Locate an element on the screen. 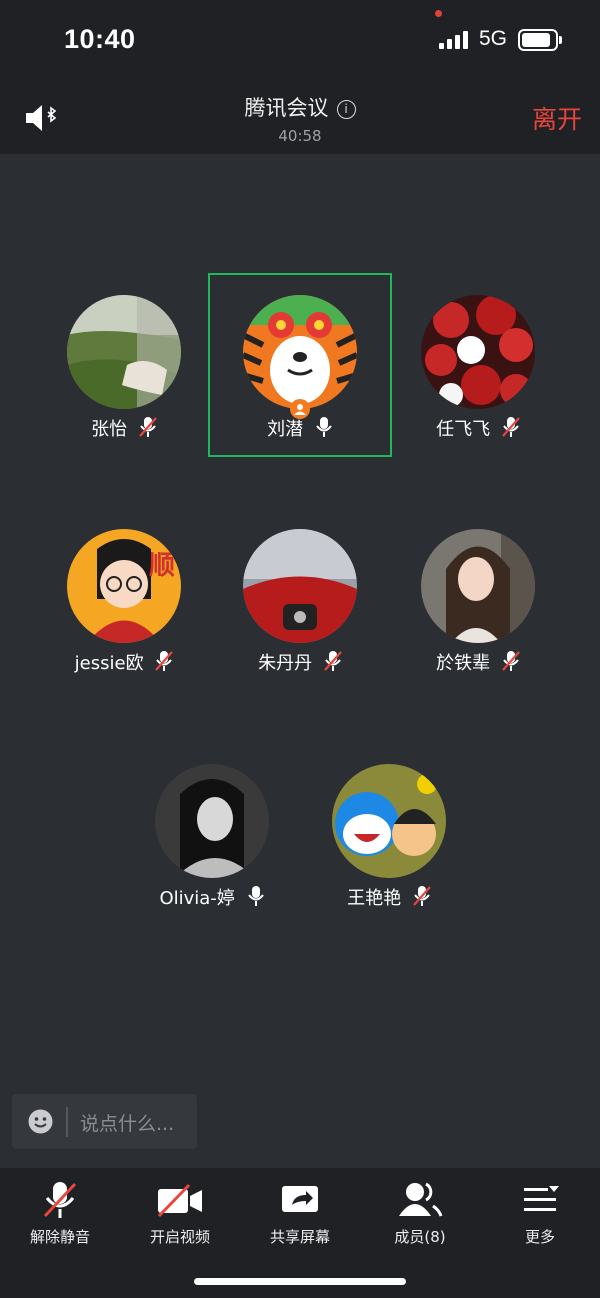 The height and width of the screenshot is (1298, 600). participant-name: jessie欧 is located at coordinates (124, 662).